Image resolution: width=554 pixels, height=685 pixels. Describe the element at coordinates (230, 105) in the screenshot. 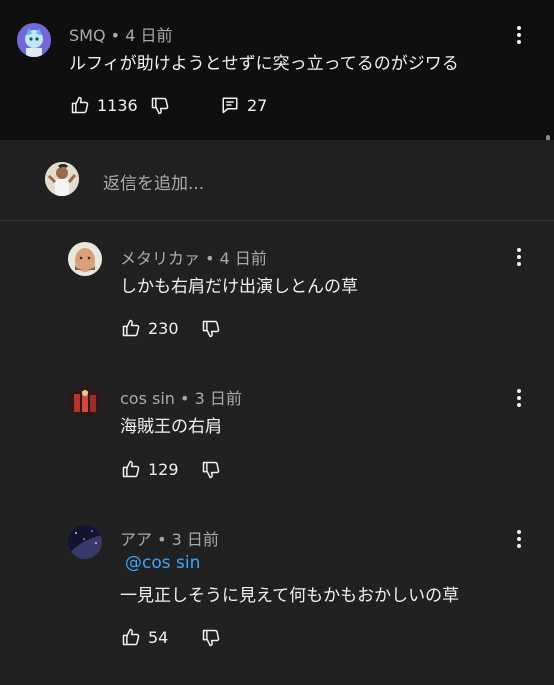

I see `reply-icon` at that location.